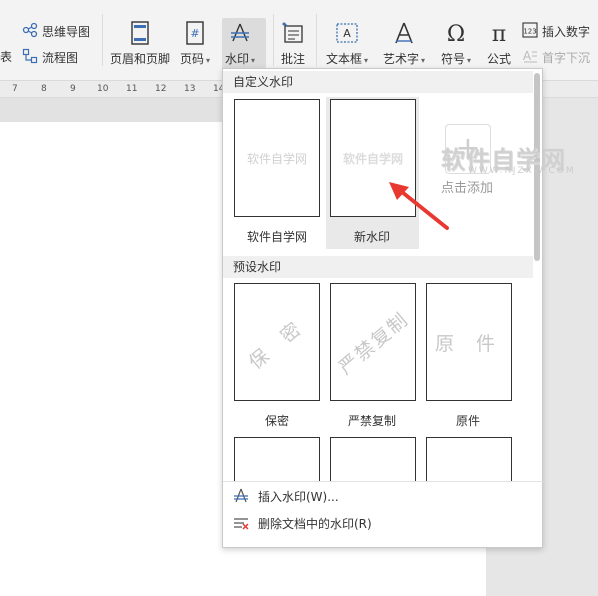  What do you see at coordinates (315, 523) in the screenshot?
I see `delete-watermark-label: 删除文档中的水印(R)` at bounding box center [315, 523].